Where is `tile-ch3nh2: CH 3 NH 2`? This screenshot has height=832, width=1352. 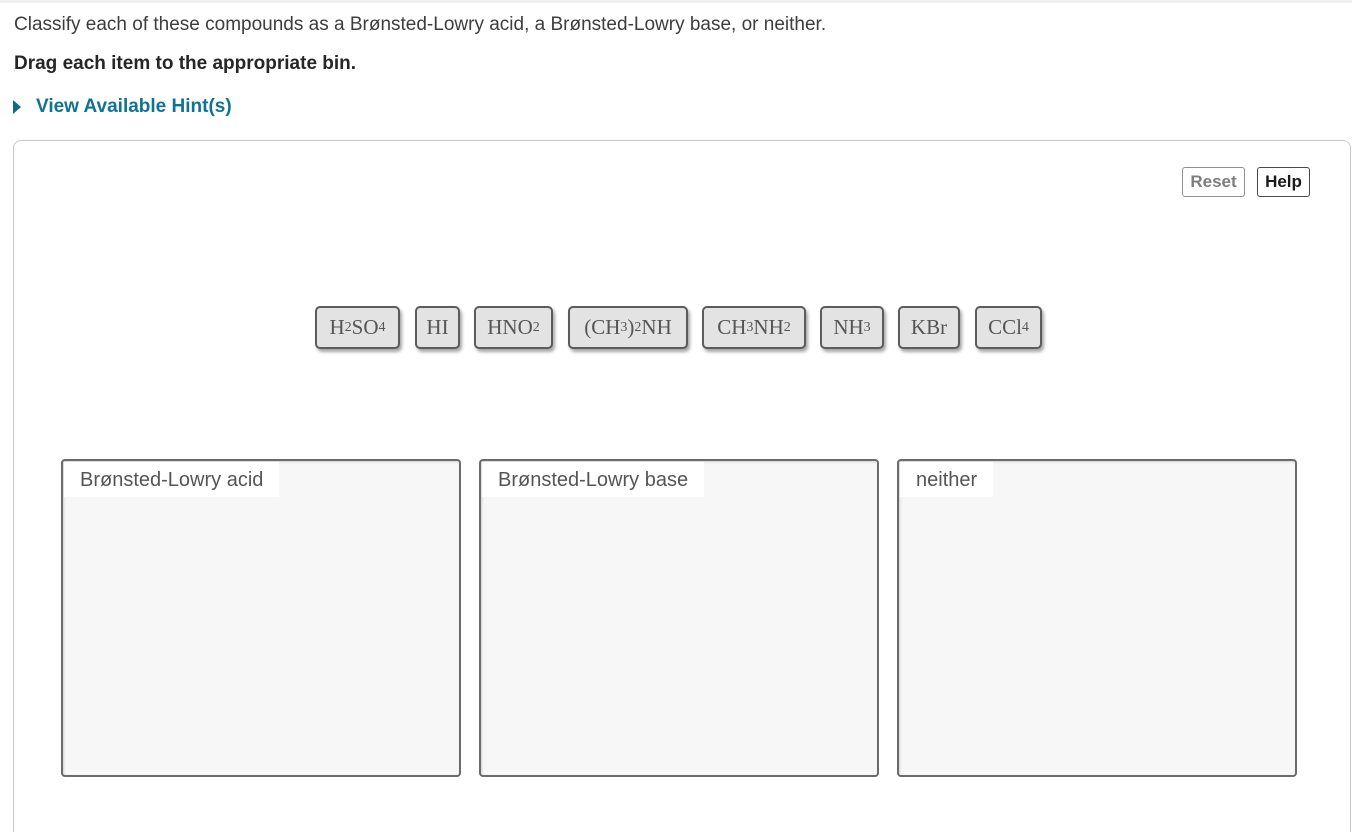 tile-ch3nh2: CH 3 NH 2 is located at coordinates (754, 327).